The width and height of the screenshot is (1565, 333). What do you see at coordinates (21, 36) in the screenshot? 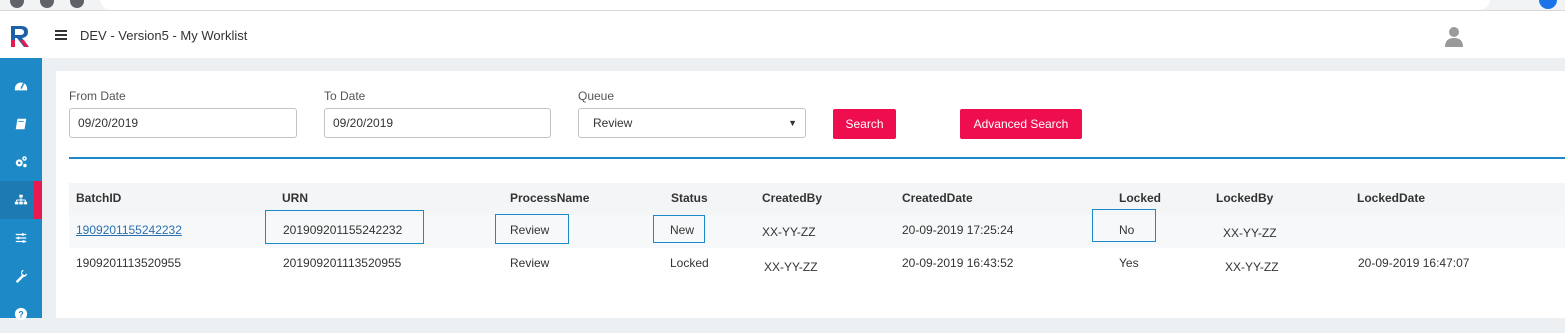
I see `app-logo` at bounding box center [21, 36].